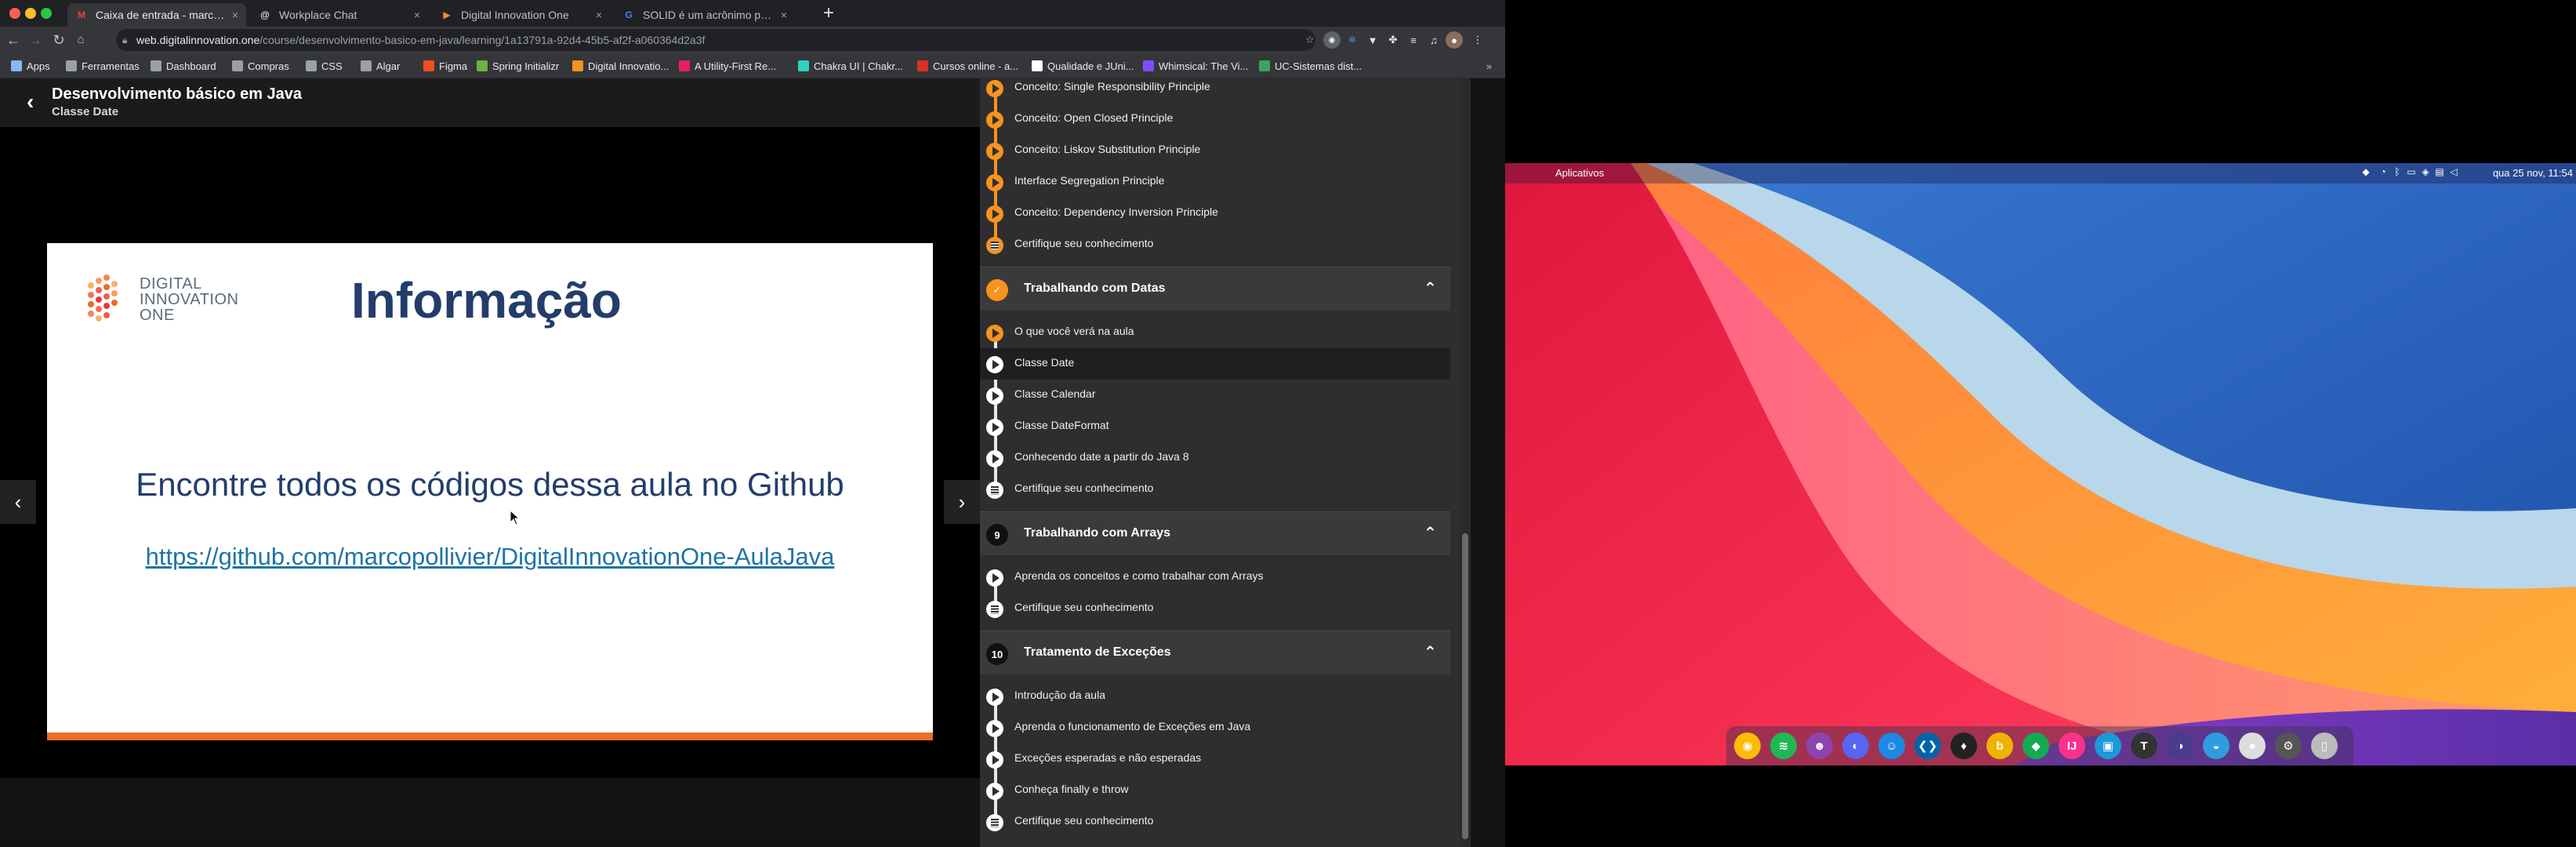 The height and width of the screenshot is (847, 2576). I want to click on media-control-icon: ♫, so click(1434, 40).